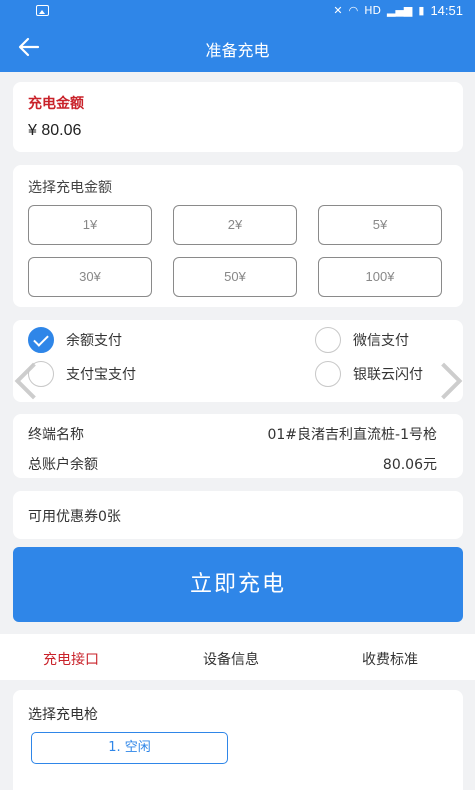 This screenshot has height=790, width=475. I want to click on amount-option-5: 5¥, so click(380, 225).